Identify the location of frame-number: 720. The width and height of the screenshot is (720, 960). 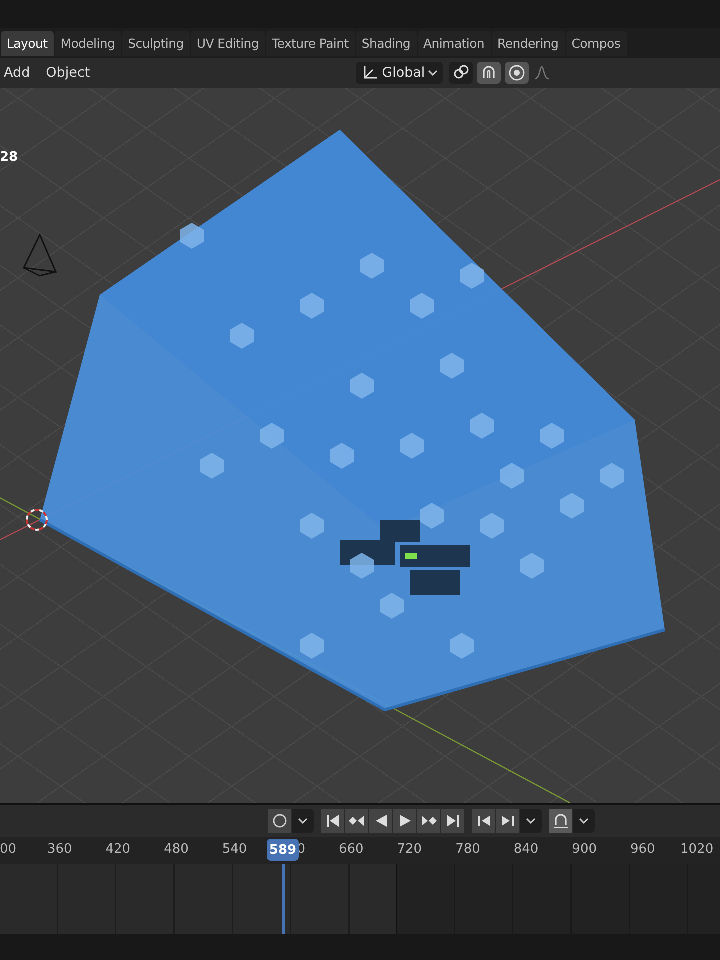
(409, 849).